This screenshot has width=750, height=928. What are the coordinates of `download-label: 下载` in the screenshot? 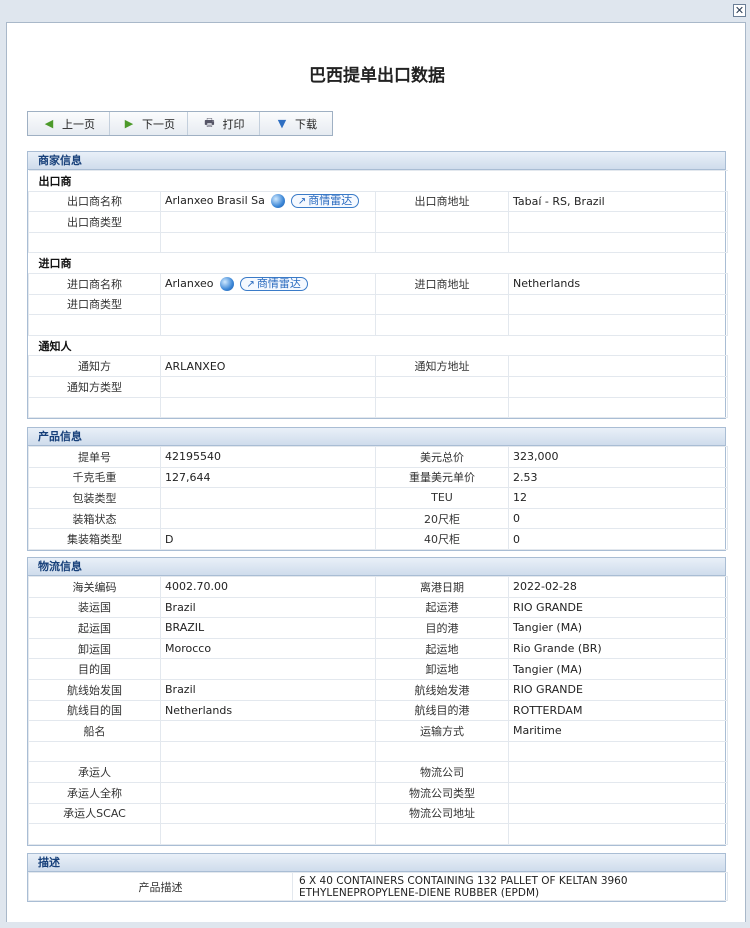 It's located at (306, 124).